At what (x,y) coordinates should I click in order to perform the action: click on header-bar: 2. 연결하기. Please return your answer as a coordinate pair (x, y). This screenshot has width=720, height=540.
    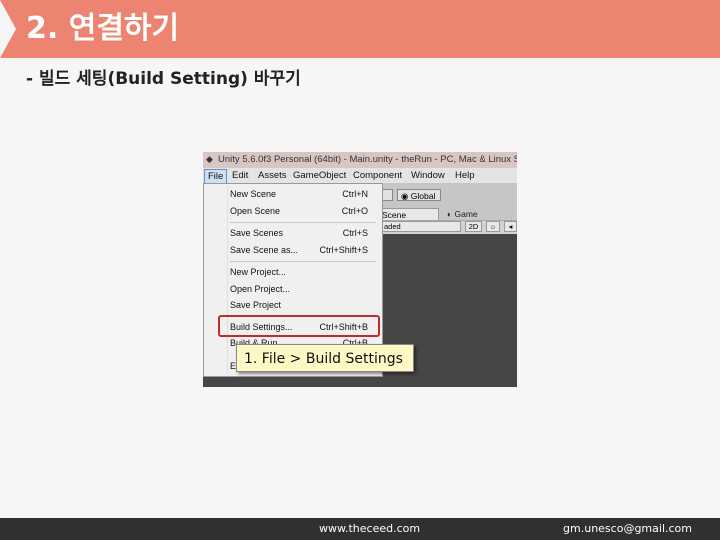
    Looking at the image, I should click on (360, 29).